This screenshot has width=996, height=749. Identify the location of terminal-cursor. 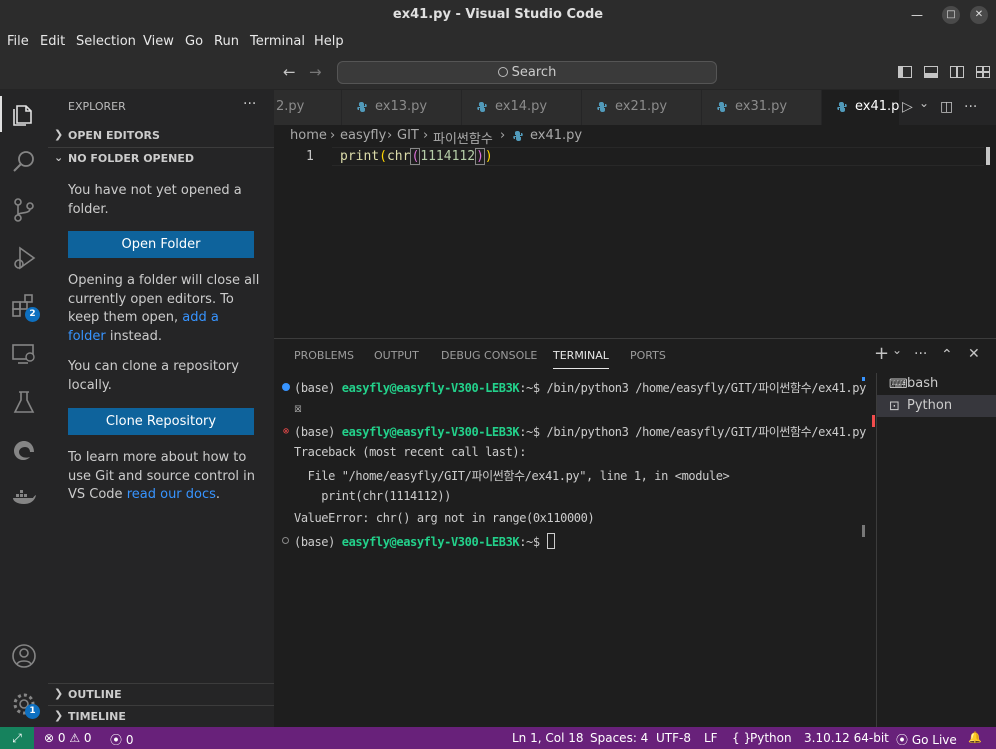
(550, 541).